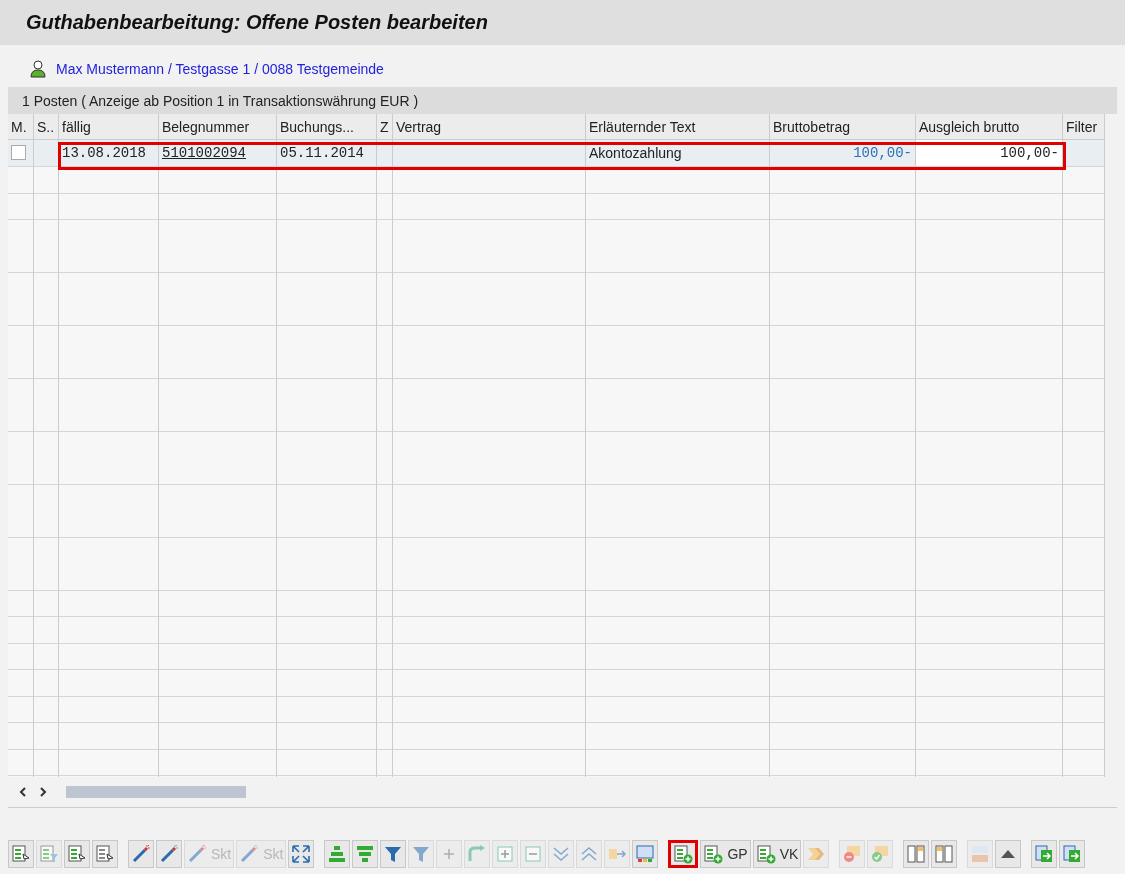 The image size is (1125, 874). What do you see at coordinates (38, 69) in the screenshot?
I see `person-icon` at bounding box center [38, 69].